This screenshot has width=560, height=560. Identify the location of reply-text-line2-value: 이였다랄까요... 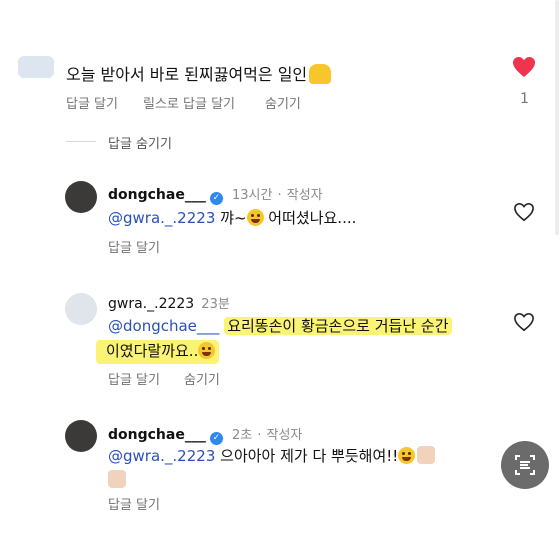
(152, 351).